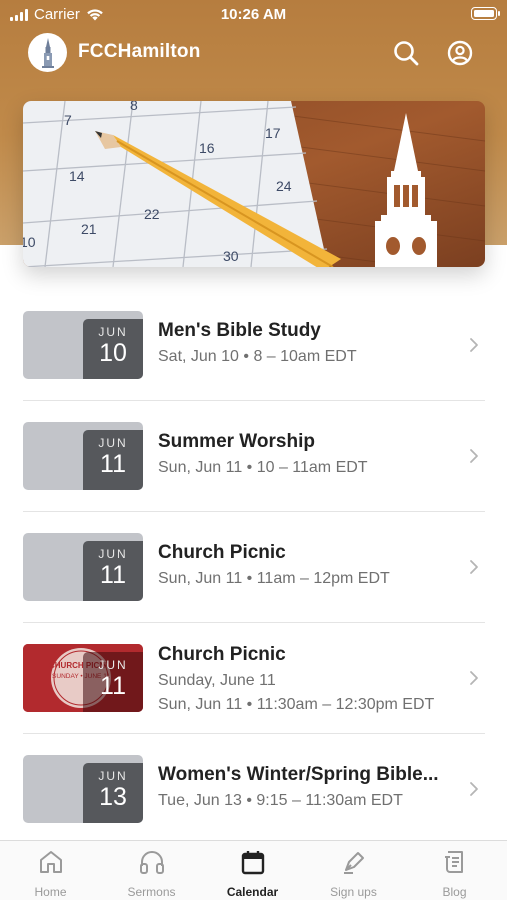  I want to click on tab-calendar: Calendar, so click(252, 870).